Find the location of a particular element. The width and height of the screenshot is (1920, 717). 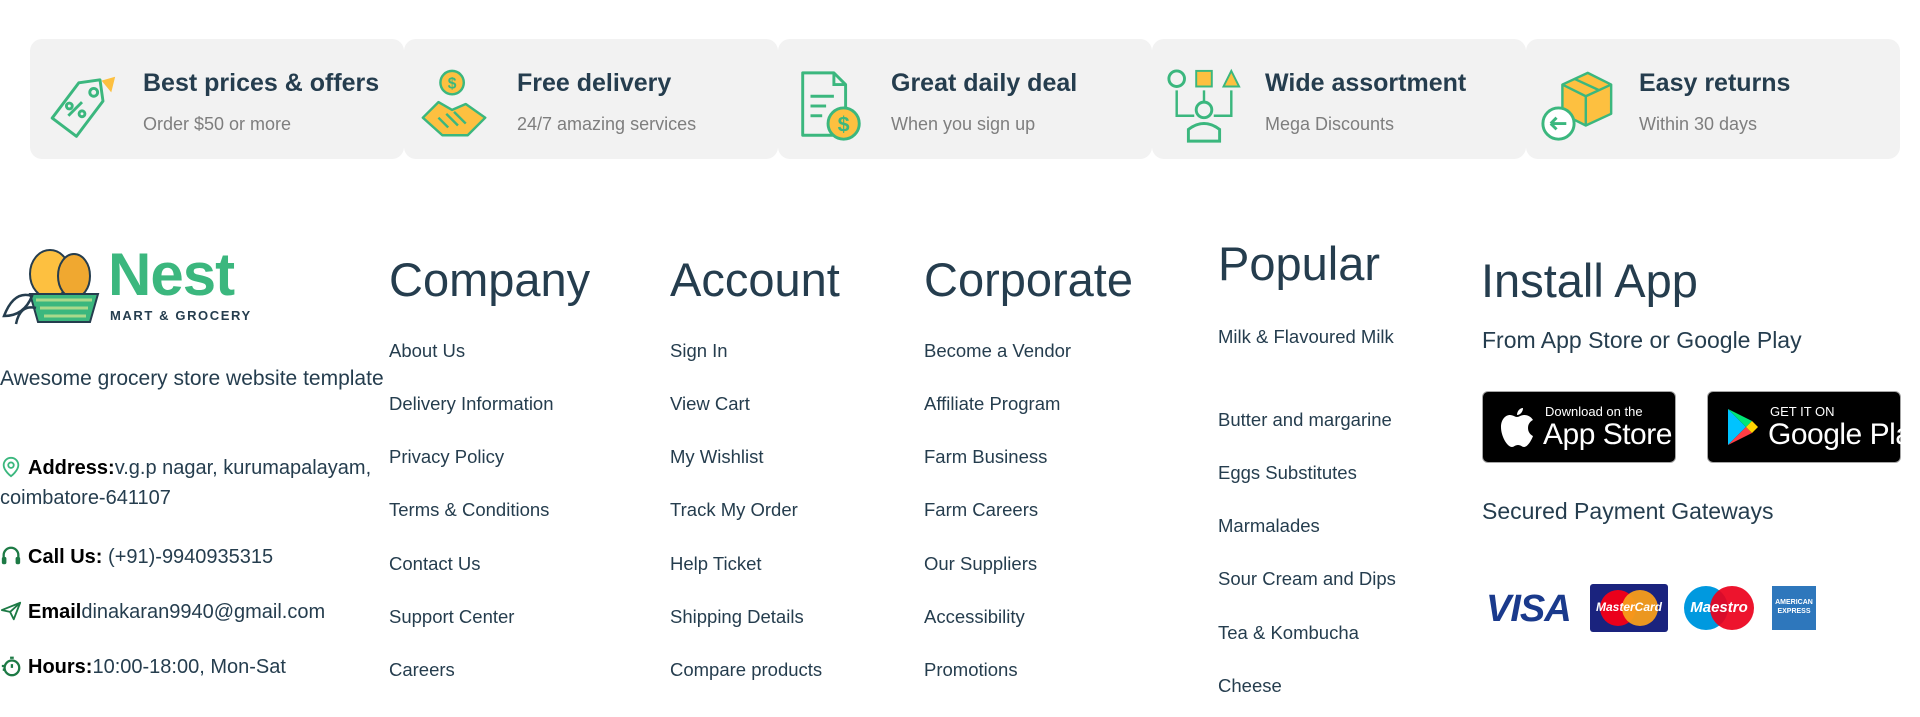

link-marmalades: Marmalades is located at coordinates (1269, 526).